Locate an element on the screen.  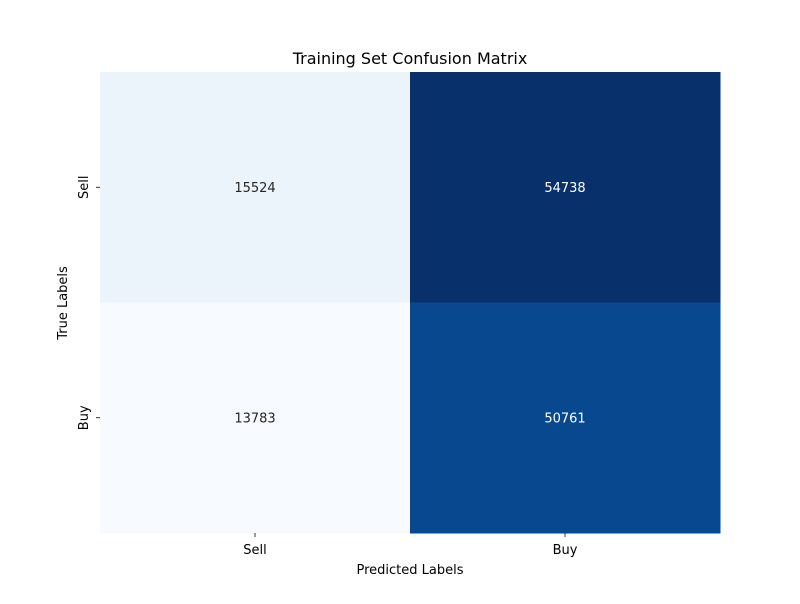
cell-value-buy-sell: 13783 is located at coordinates (254, 418).